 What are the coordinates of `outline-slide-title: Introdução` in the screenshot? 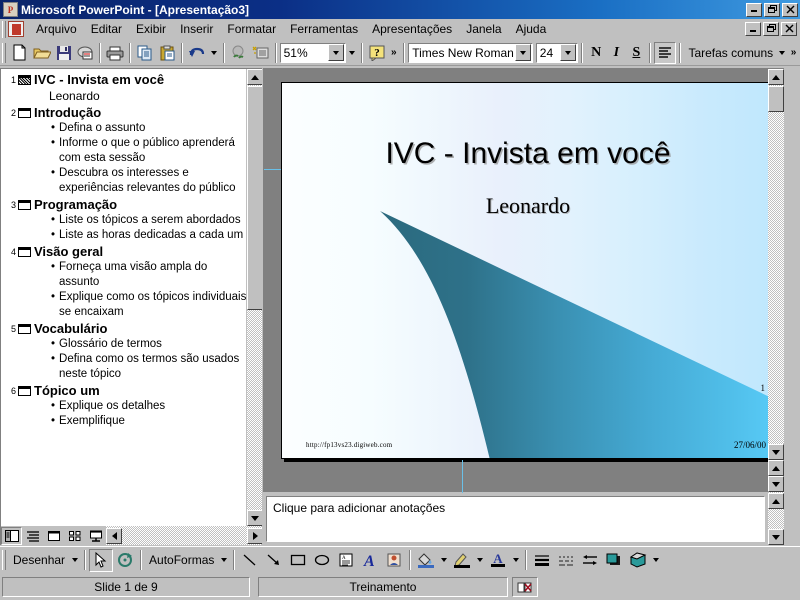 It's located at (67, 112).